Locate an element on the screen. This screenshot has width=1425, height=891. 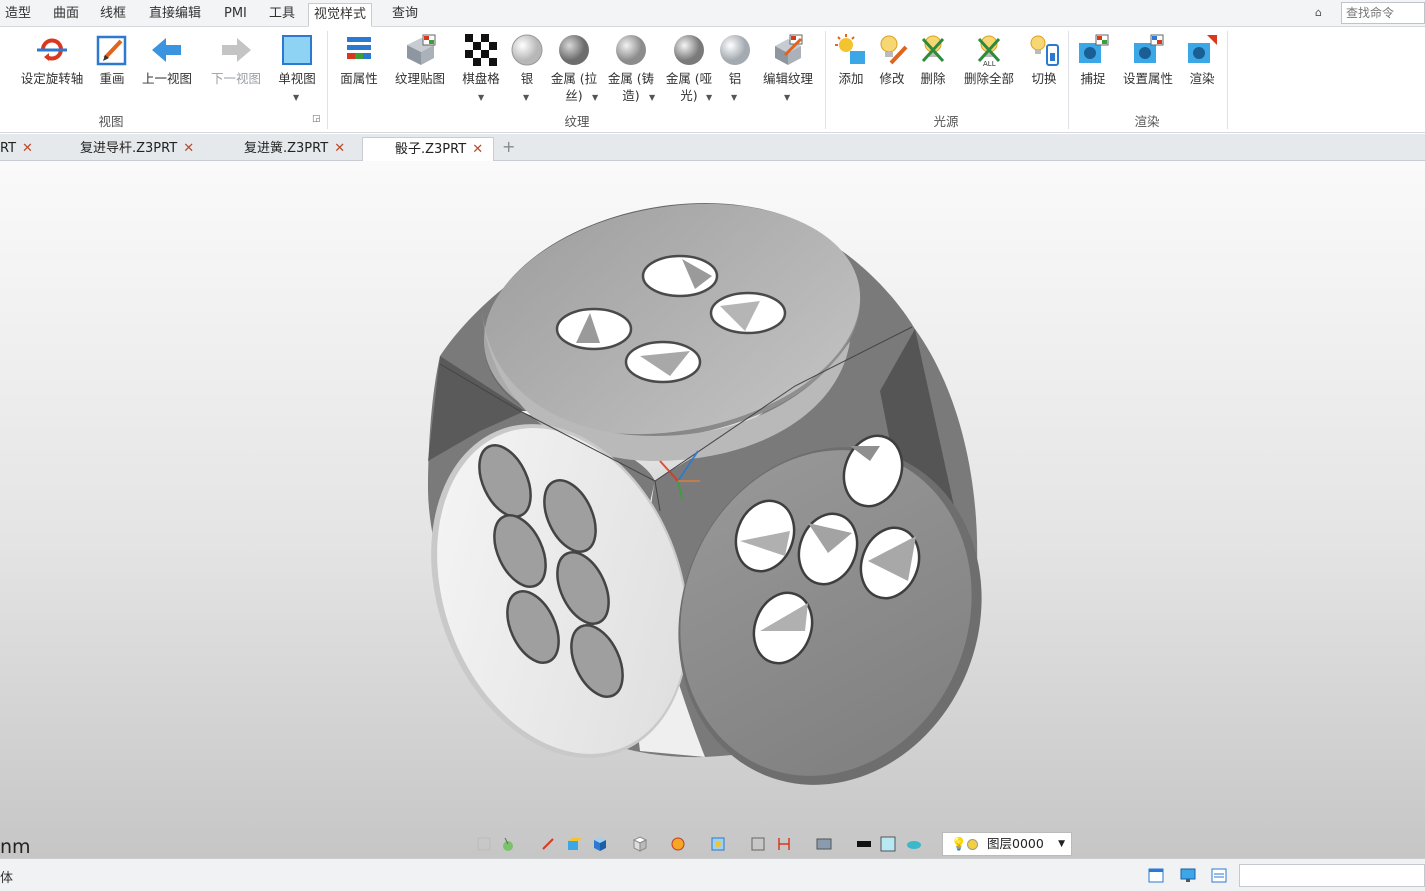
checkerboard-dropdown-icon: ▼ is located at coordinates (481, 97).